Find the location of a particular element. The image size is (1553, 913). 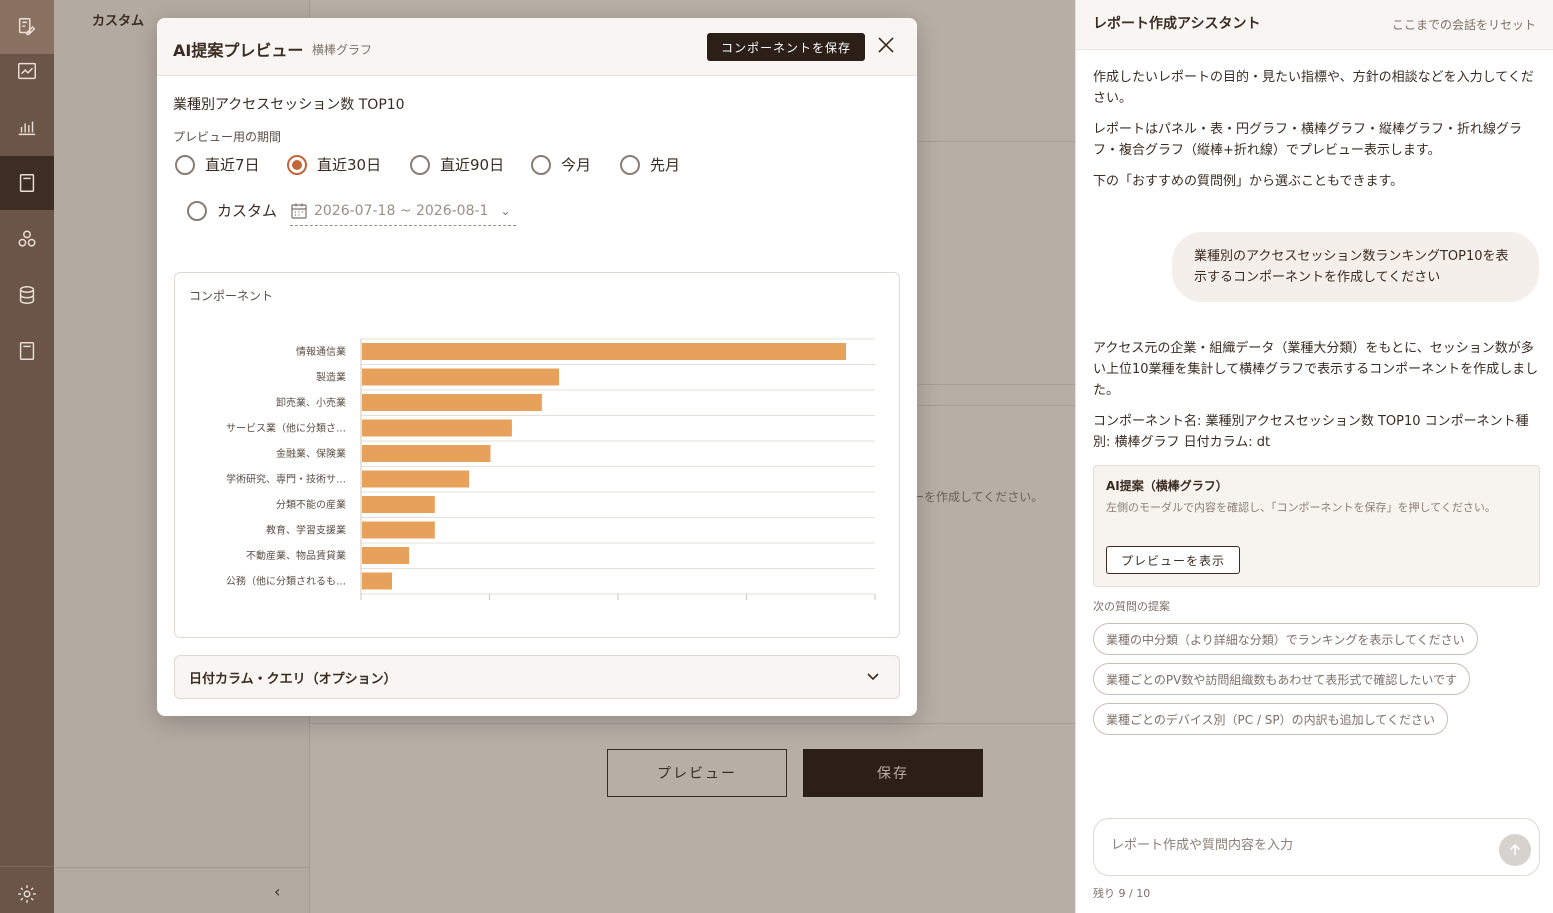

modal-subtitle: 横棒グラフ is located at coordinates (342, 50).